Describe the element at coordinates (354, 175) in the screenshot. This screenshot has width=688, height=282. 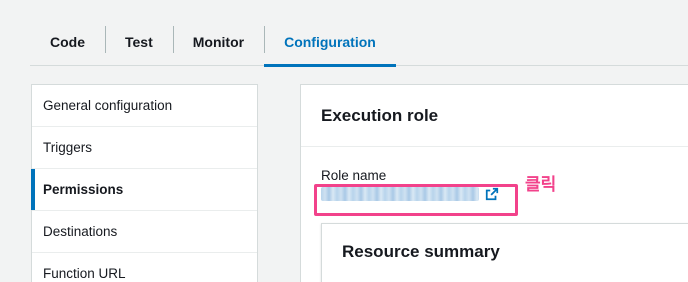
I see `role-name-label: Role name` at that location.